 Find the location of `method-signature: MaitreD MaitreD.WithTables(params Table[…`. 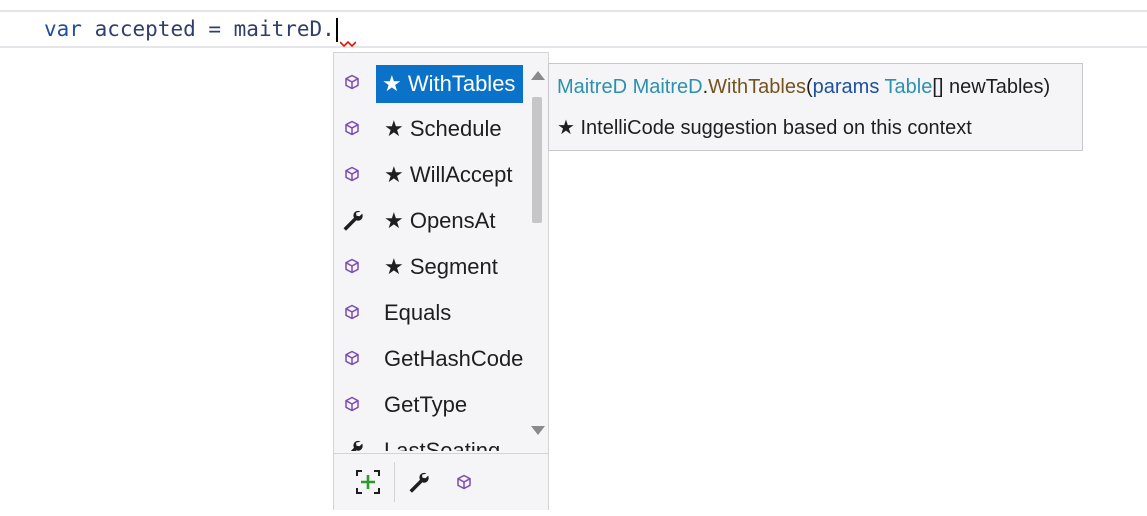

method-signature: MaitreD MaitreD.WithTables(params Table[… is located at coordinates (803, 87).